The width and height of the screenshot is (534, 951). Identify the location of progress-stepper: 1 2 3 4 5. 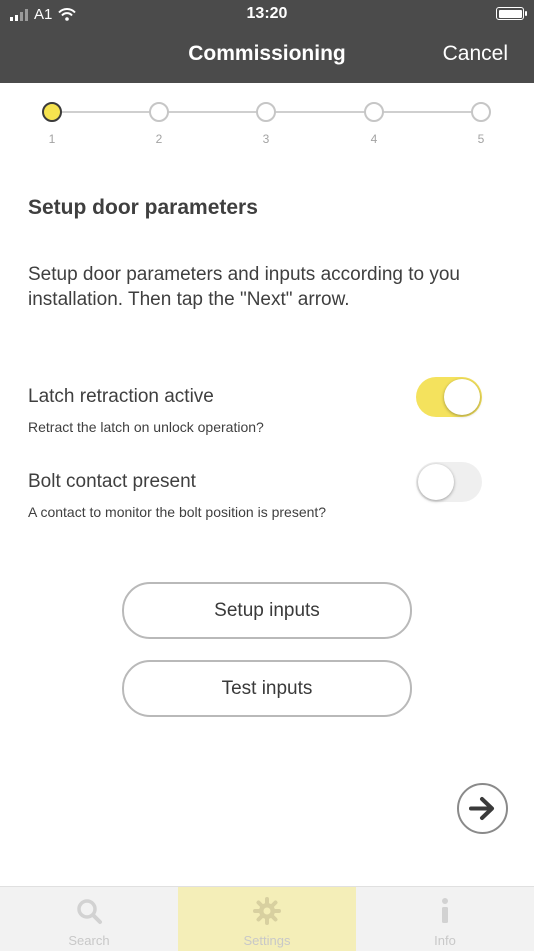
(266, 124).